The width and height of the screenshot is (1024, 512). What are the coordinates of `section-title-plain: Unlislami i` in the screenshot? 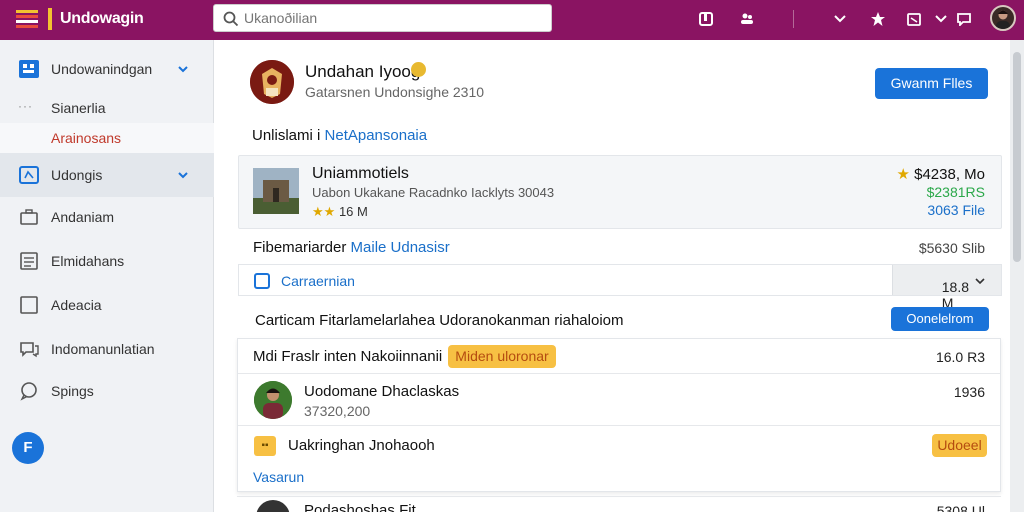 It's located at (288, 135).